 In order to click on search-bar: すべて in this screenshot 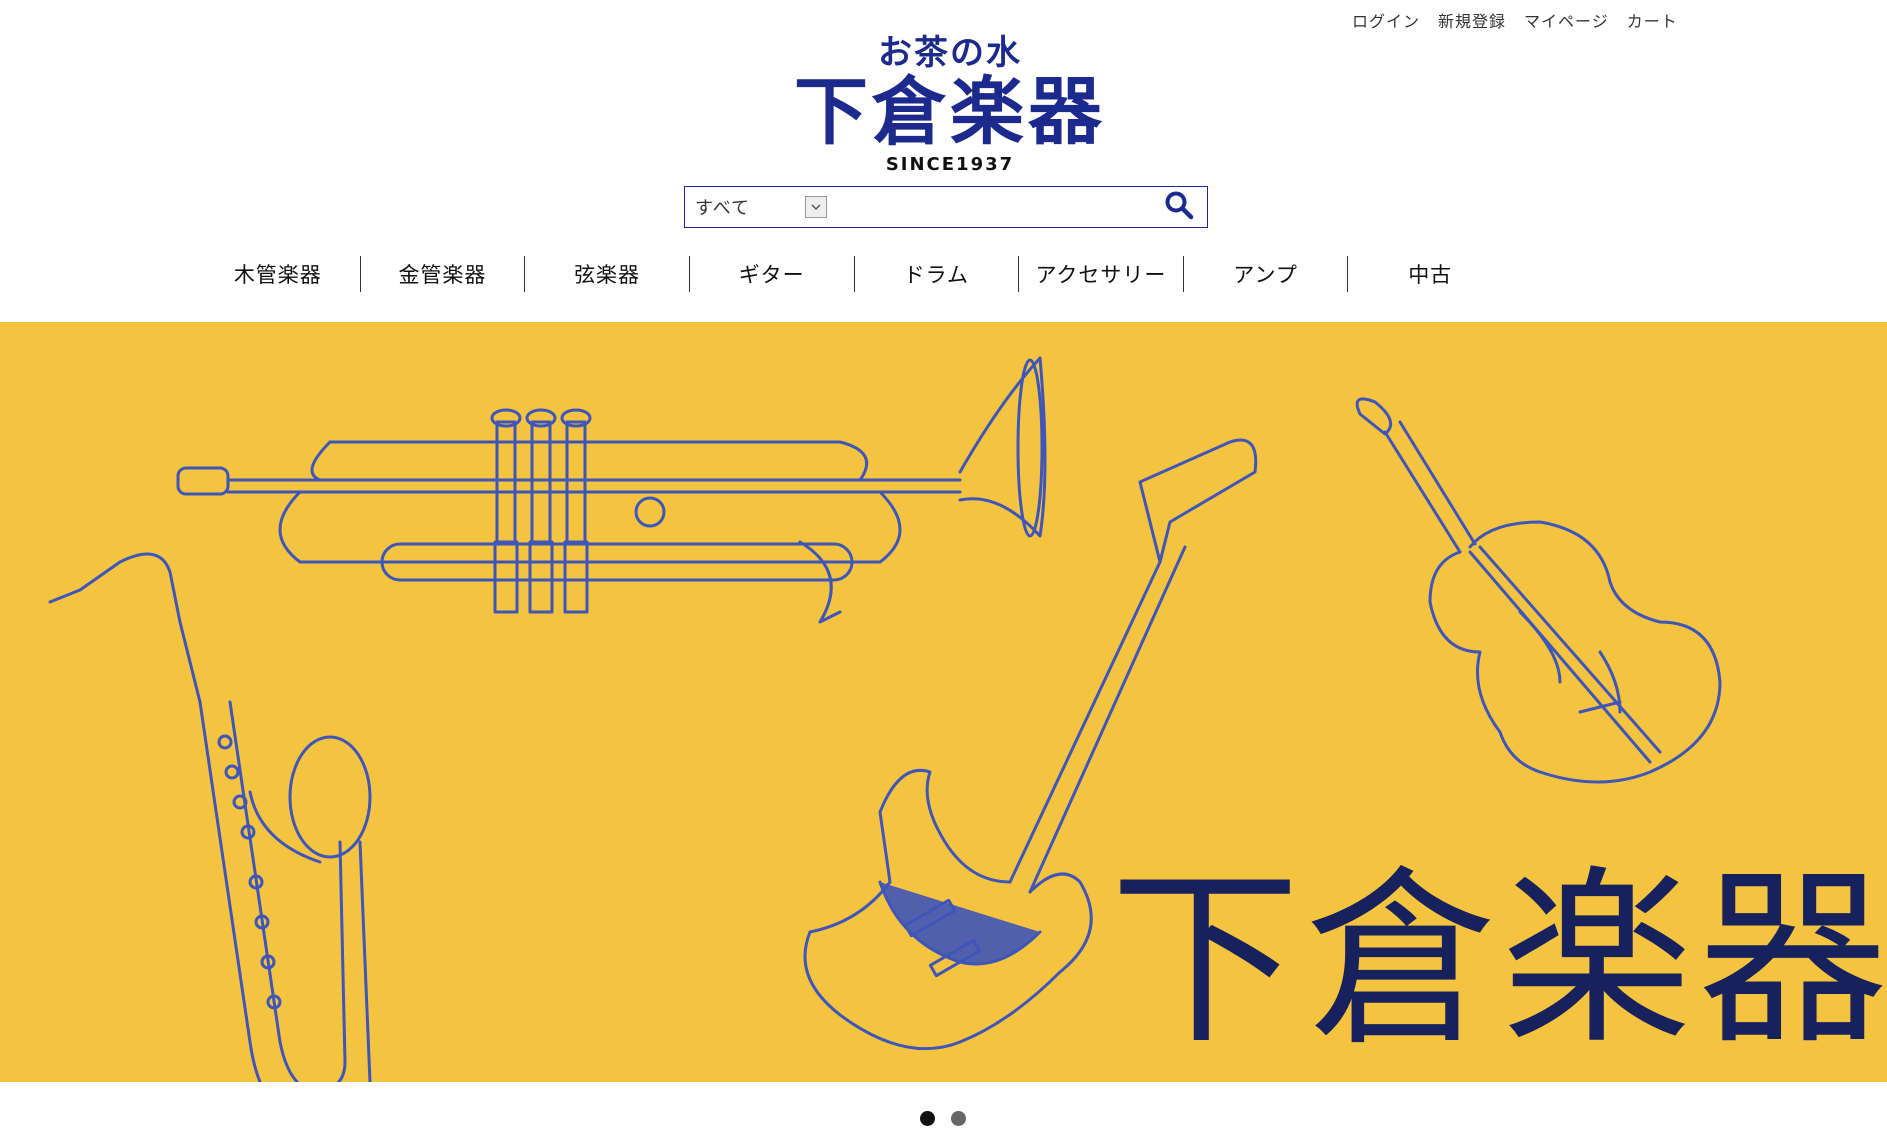, I will do `click(946, 207)`.